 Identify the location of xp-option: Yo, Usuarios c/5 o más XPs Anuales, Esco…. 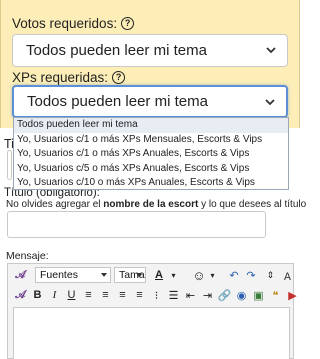
(151, 169).